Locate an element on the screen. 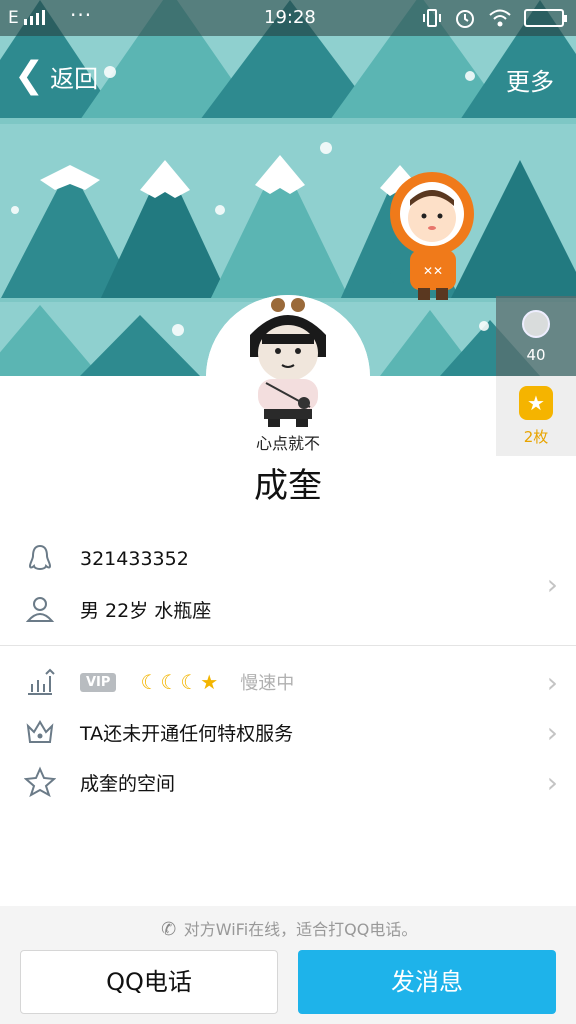 The width and height of the screenshot is (576, 1024). phone-icon: ✆ is located at coordinates (169, 929).